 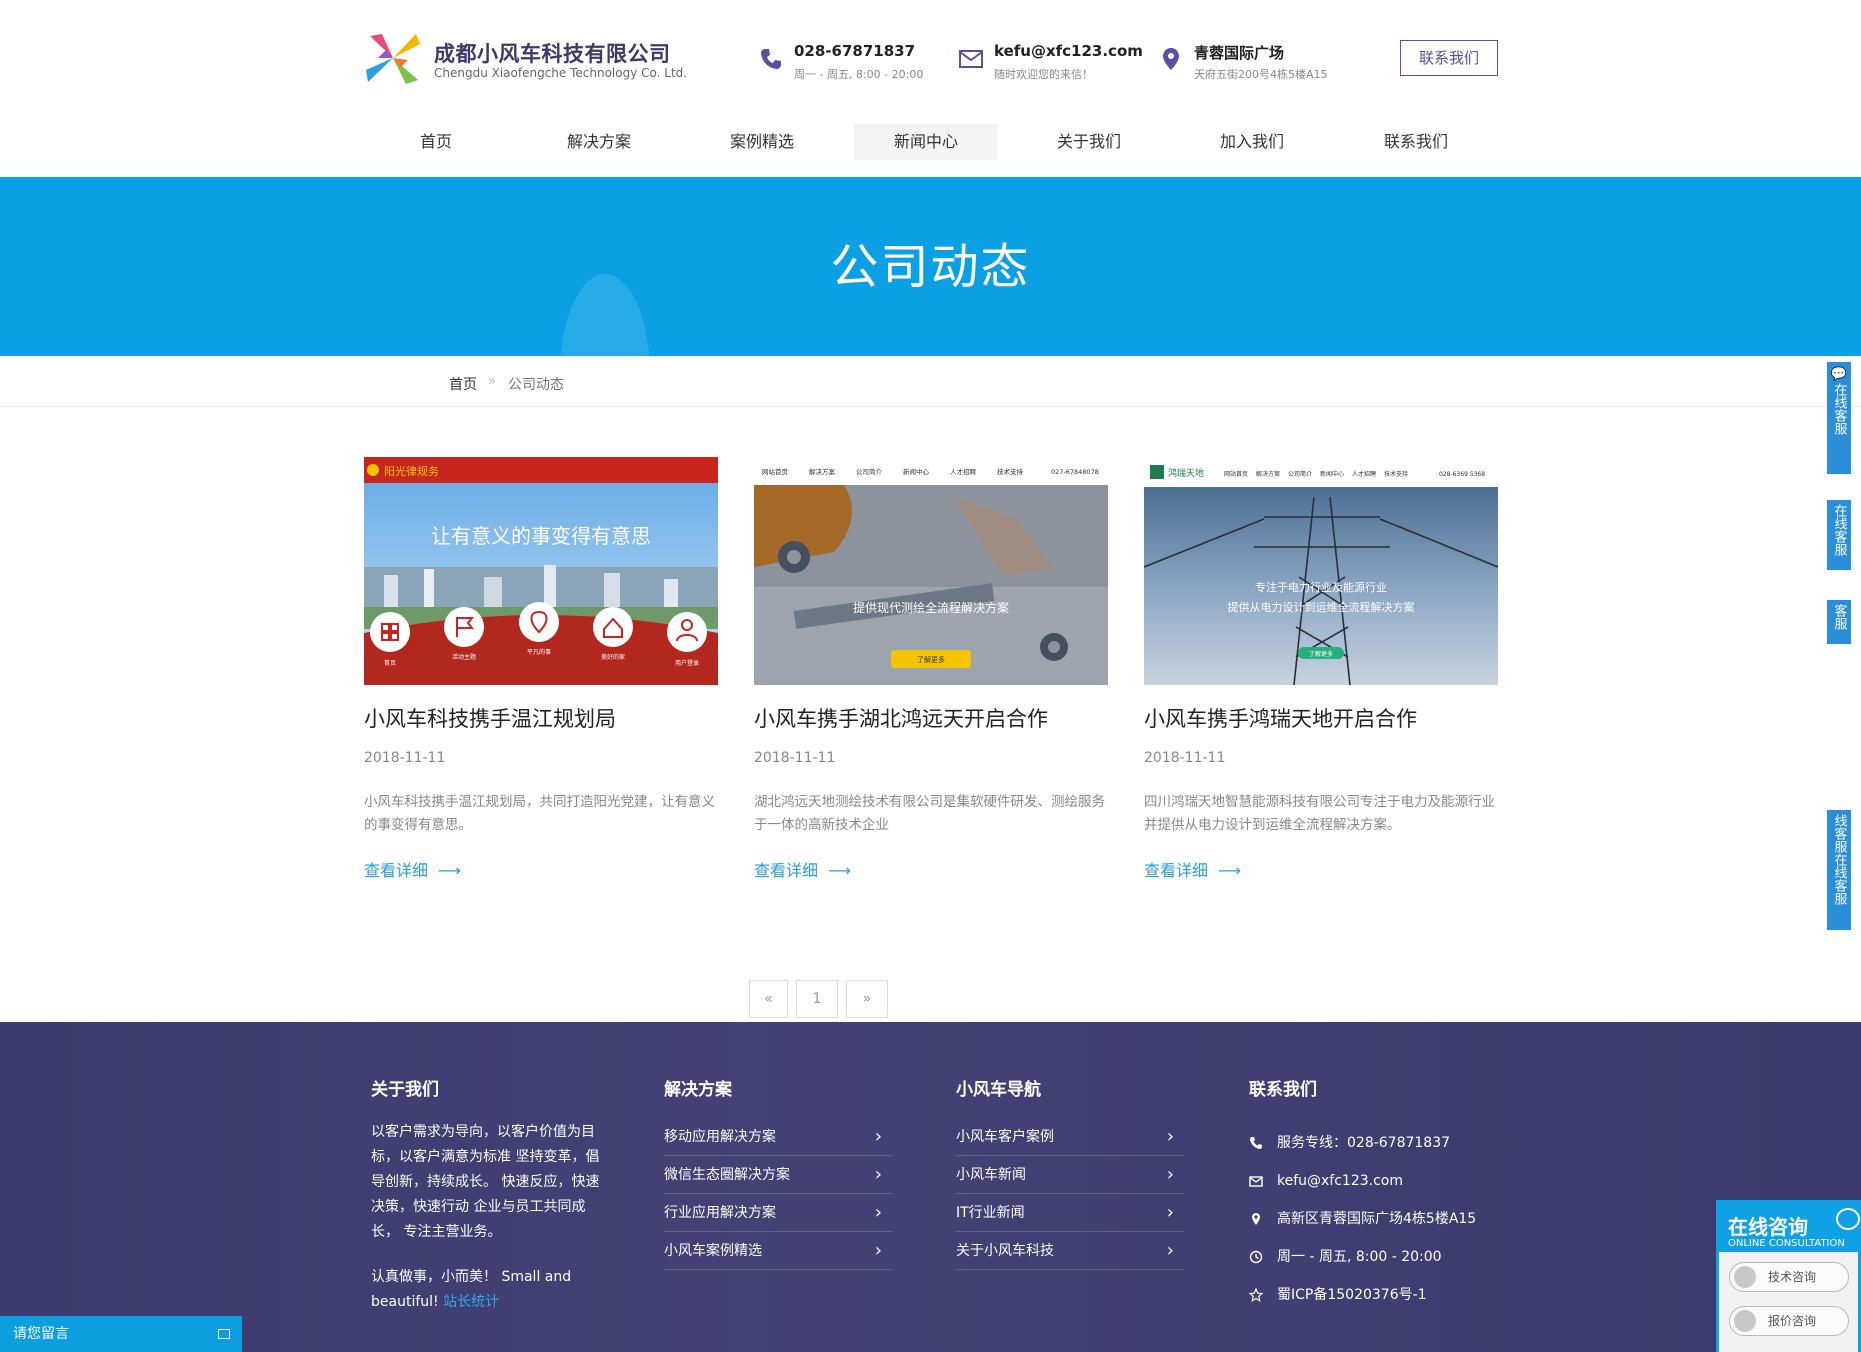 I want to click on pagination-next-button: », so click(x=867, y=999).